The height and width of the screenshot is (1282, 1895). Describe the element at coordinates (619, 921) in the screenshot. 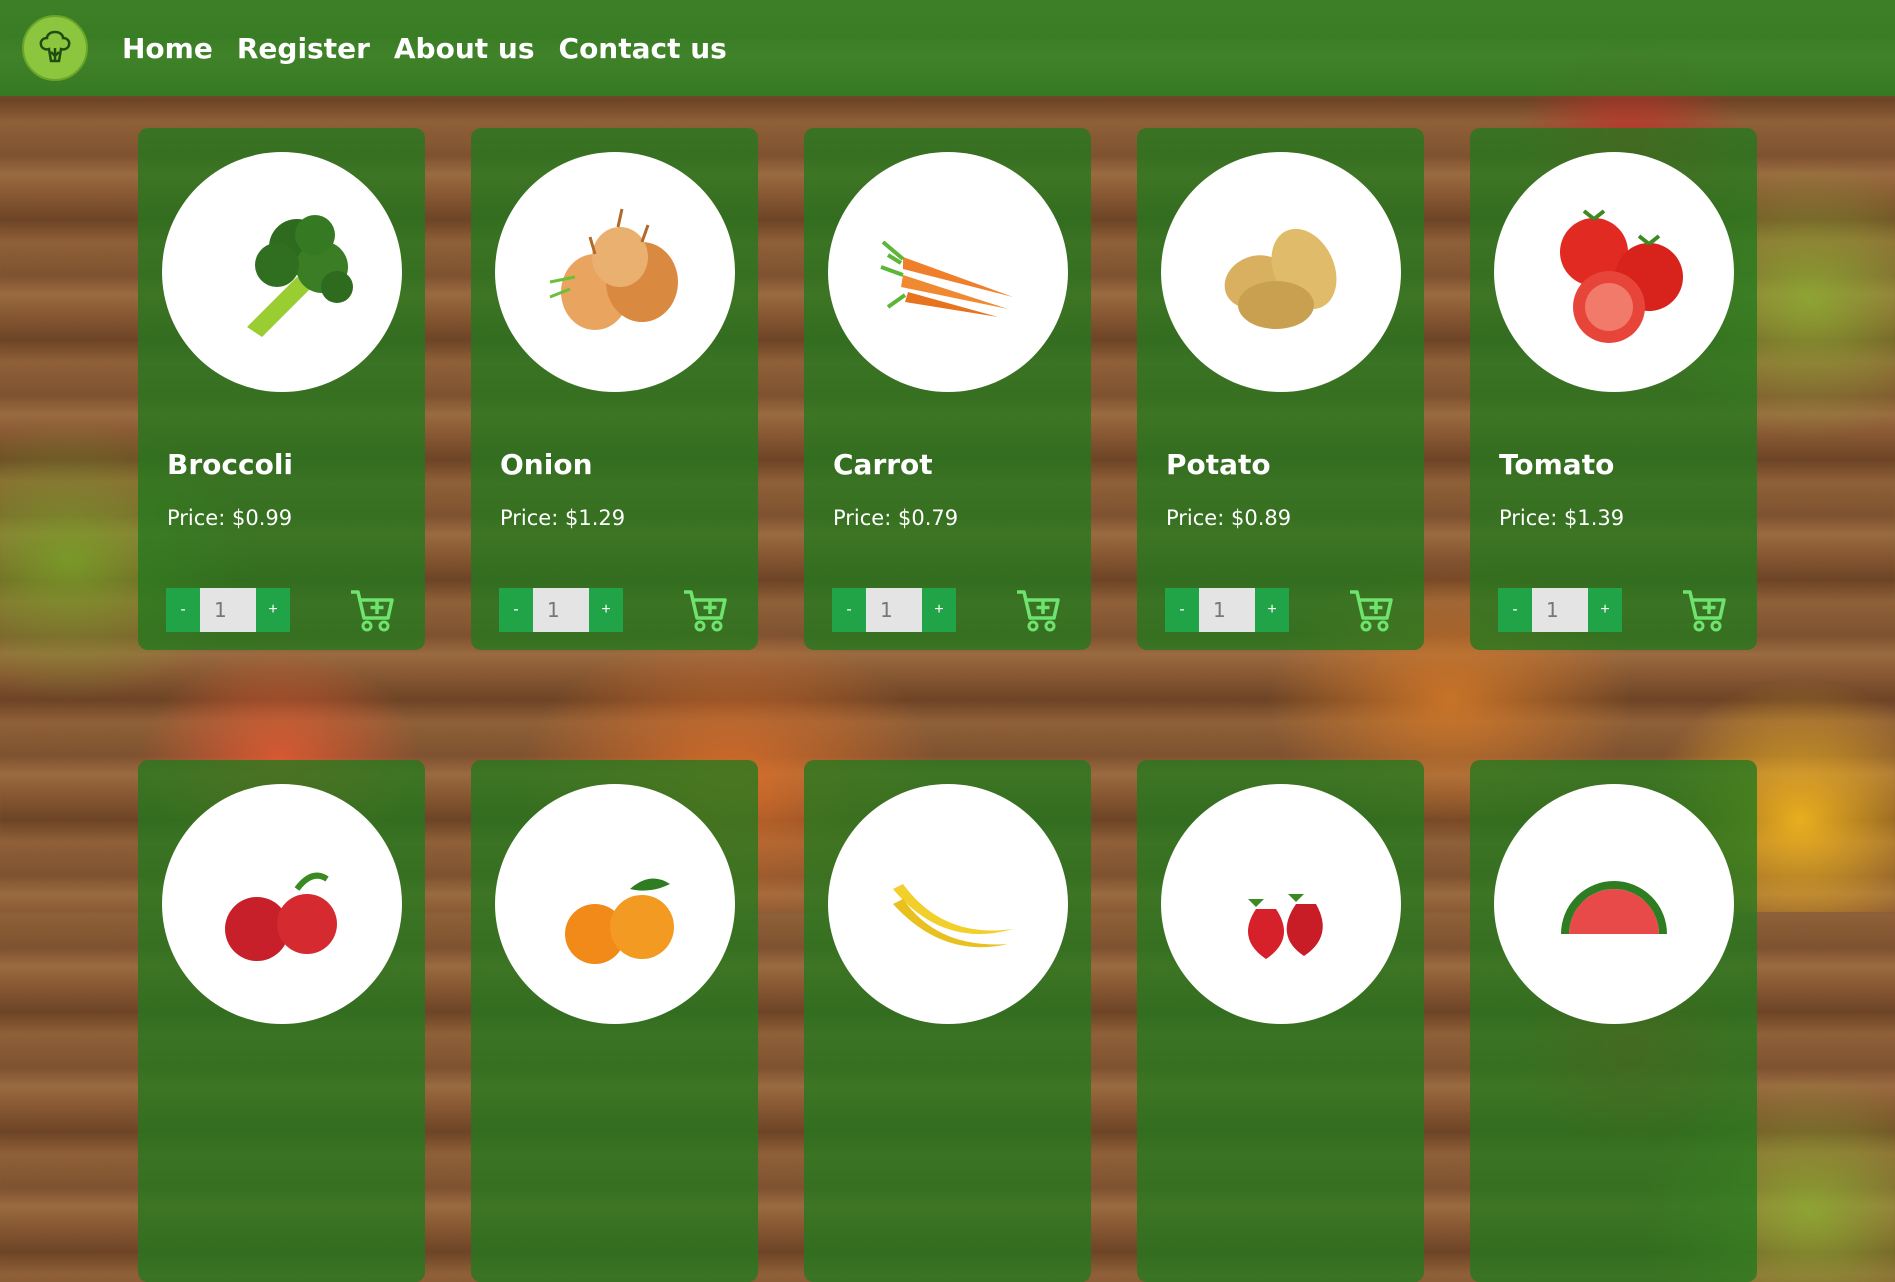

I see `orange-icon` at that location.